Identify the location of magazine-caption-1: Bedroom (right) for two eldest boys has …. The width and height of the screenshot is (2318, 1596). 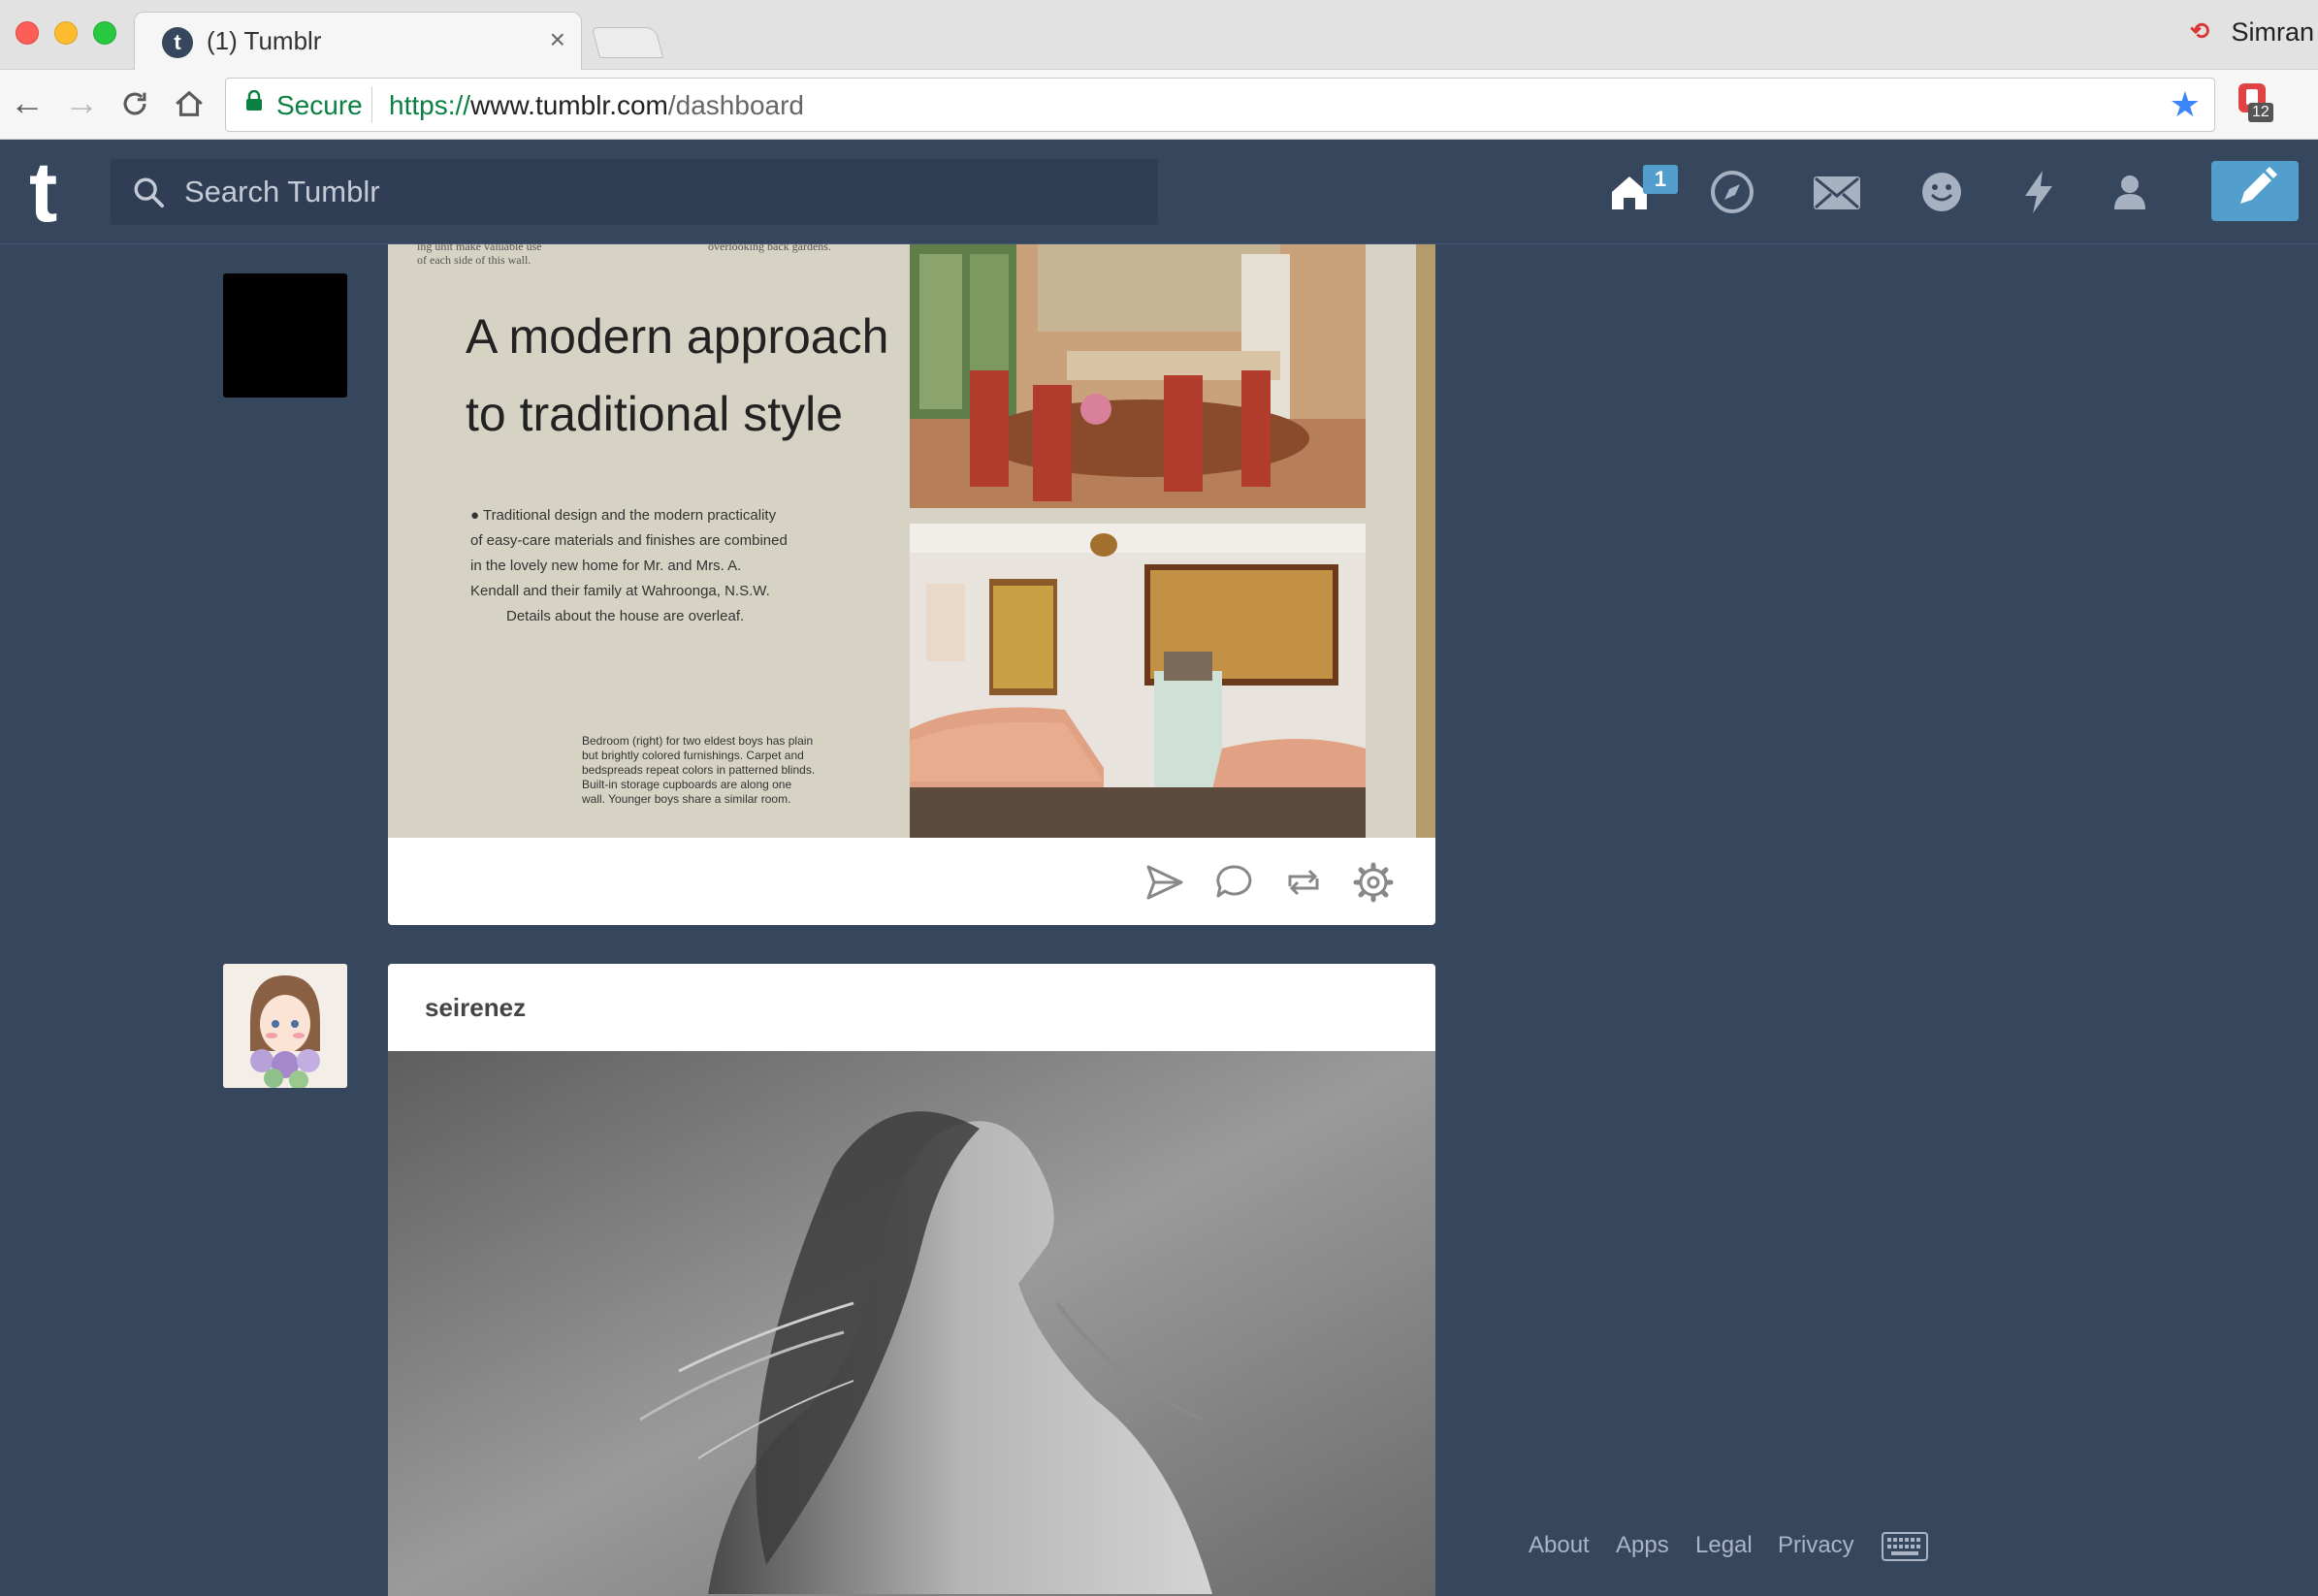
(697, 741).